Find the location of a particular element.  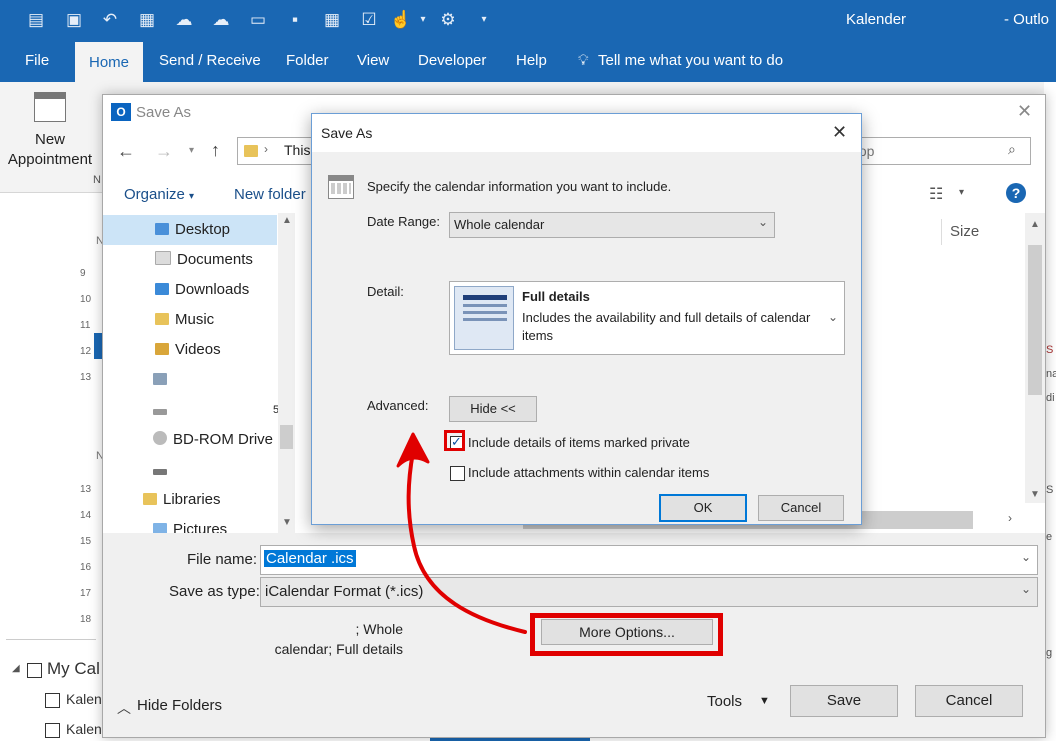

new-folder-button: New folder is located at coordinates (270, 194).